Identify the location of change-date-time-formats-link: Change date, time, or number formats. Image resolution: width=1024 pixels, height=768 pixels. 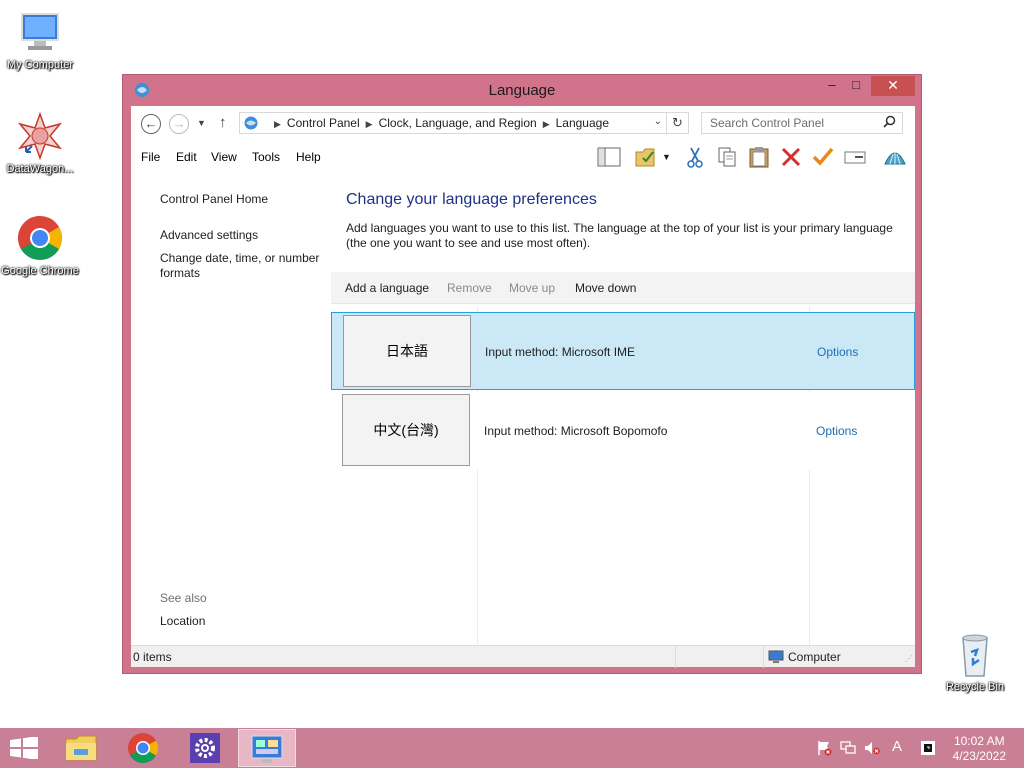
(242, 266).